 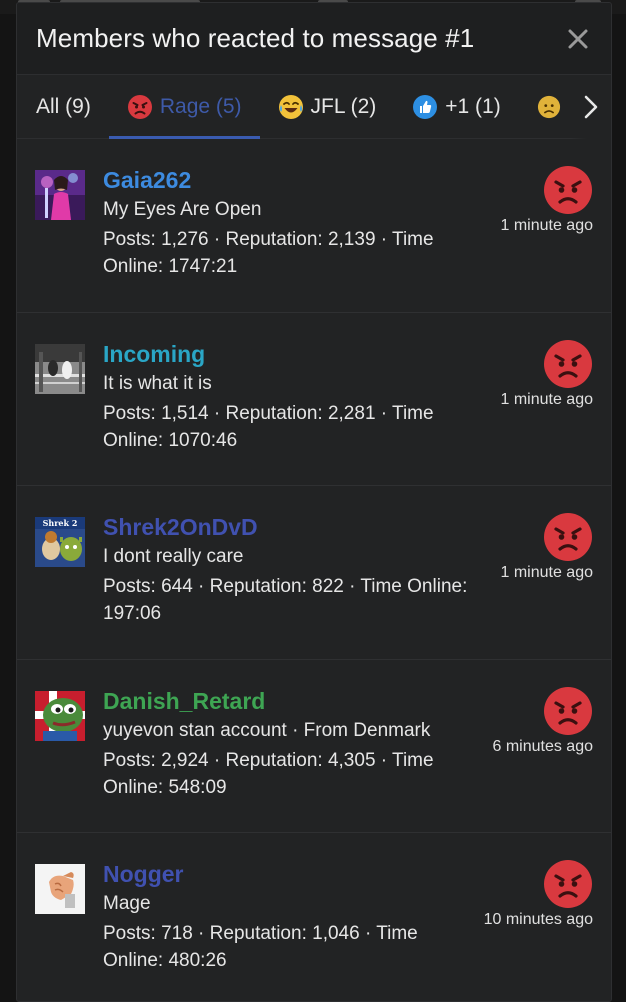 I want to click on reaction-time: 10 minutes ago, so click(x=538, y=919).